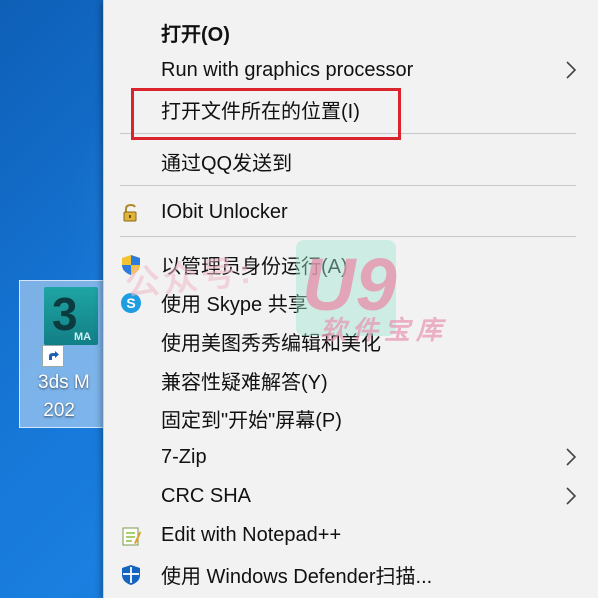  Describe the element at coordinates (195, 34) in the screenshot. I see `menu-item-label: 打开(O)` at that location.